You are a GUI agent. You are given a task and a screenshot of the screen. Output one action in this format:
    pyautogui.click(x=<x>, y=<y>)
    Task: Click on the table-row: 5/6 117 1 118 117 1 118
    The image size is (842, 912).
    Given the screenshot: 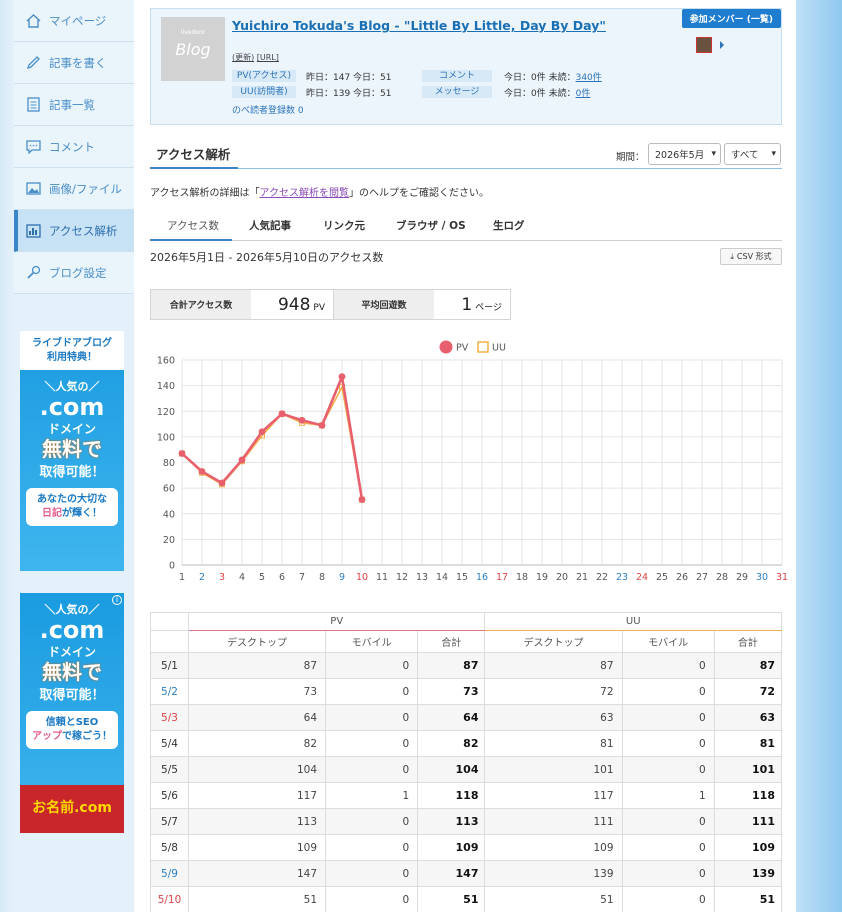 What is the action you would take?
    pyautogui.click(x=466, y=795)
    